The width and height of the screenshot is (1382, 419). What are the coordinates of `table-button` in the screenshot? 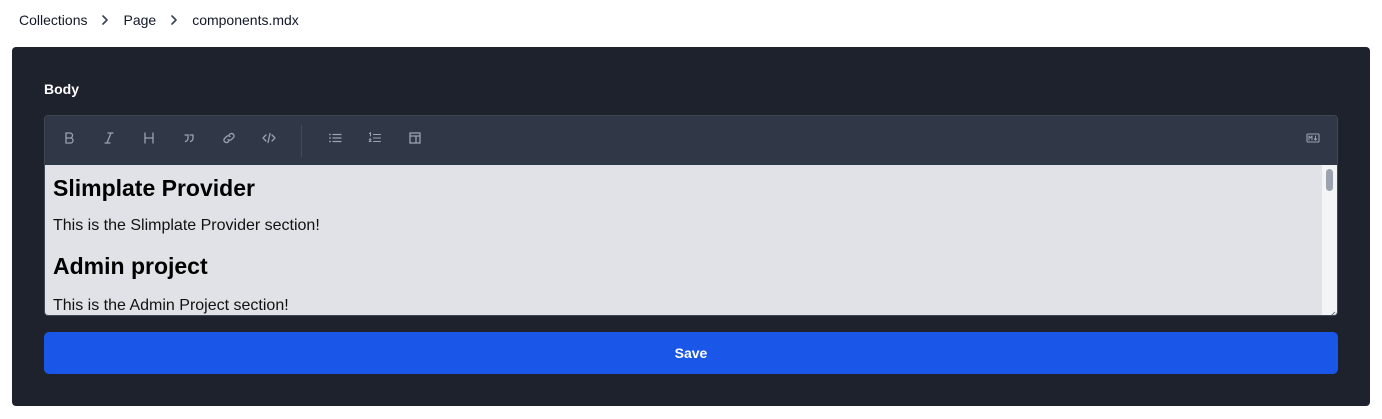 It's located at (415, 141).